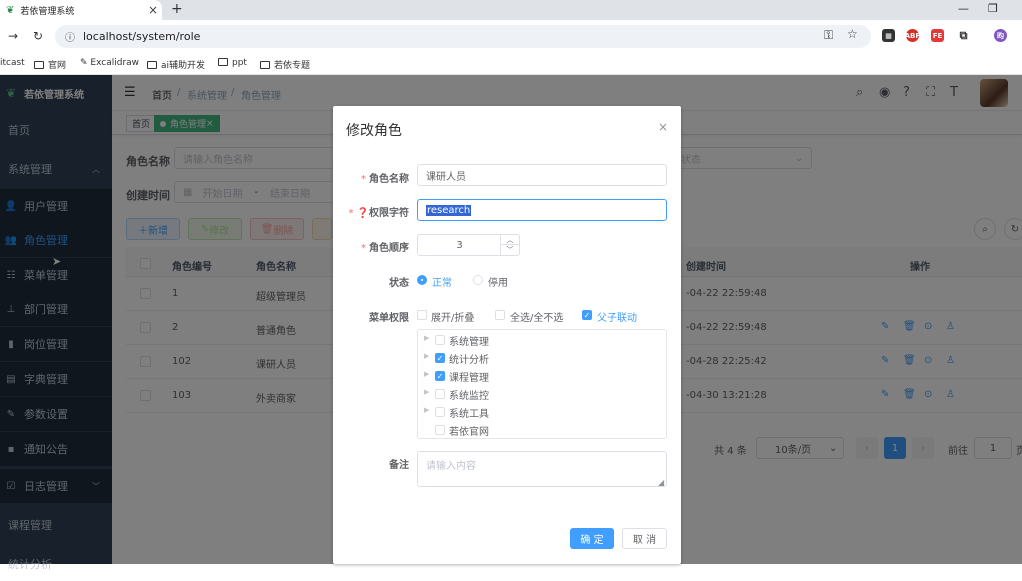  Describe the element at coordinates (363, 213) in the screenshot. I see `question-circle-icon: ❓` at that location.